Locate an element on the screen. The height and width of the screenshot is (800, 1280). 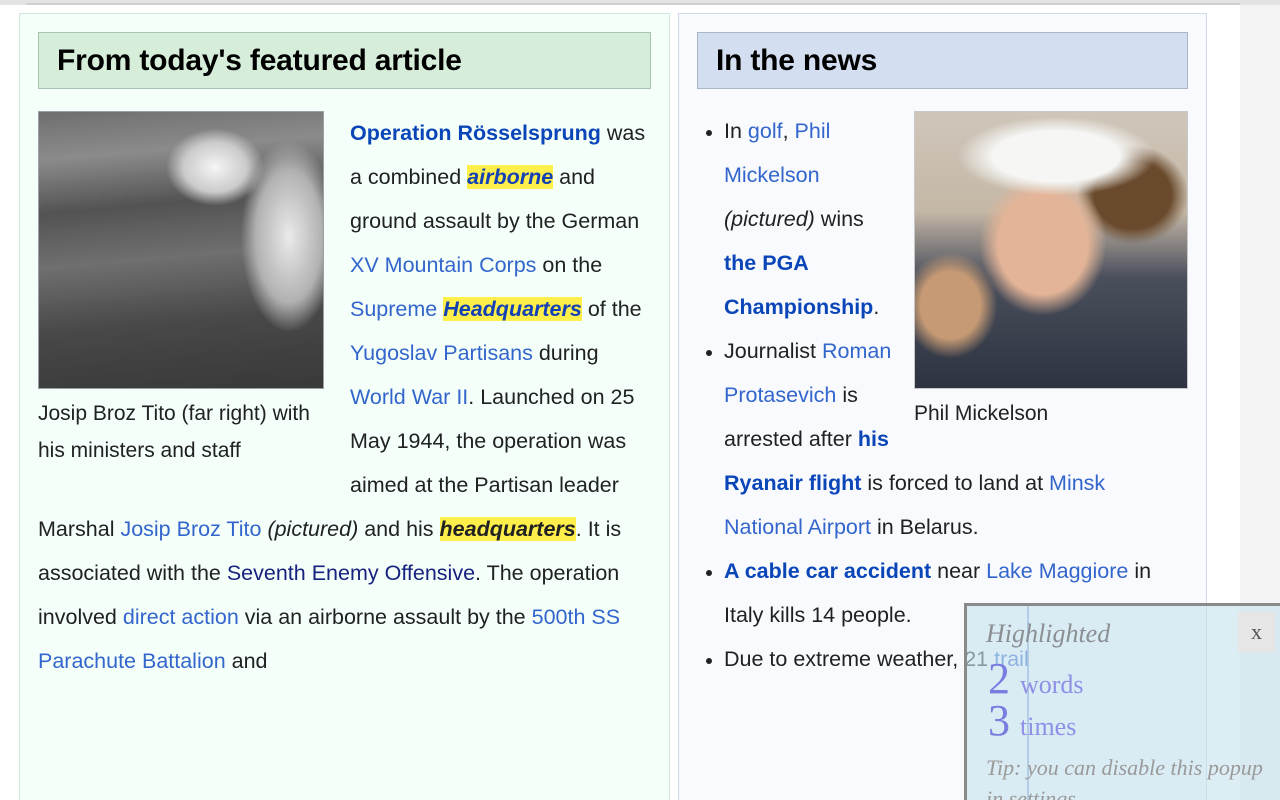
link-xv-mountain-corps: XV Mountain Corps is located at coordinates (443, 265).